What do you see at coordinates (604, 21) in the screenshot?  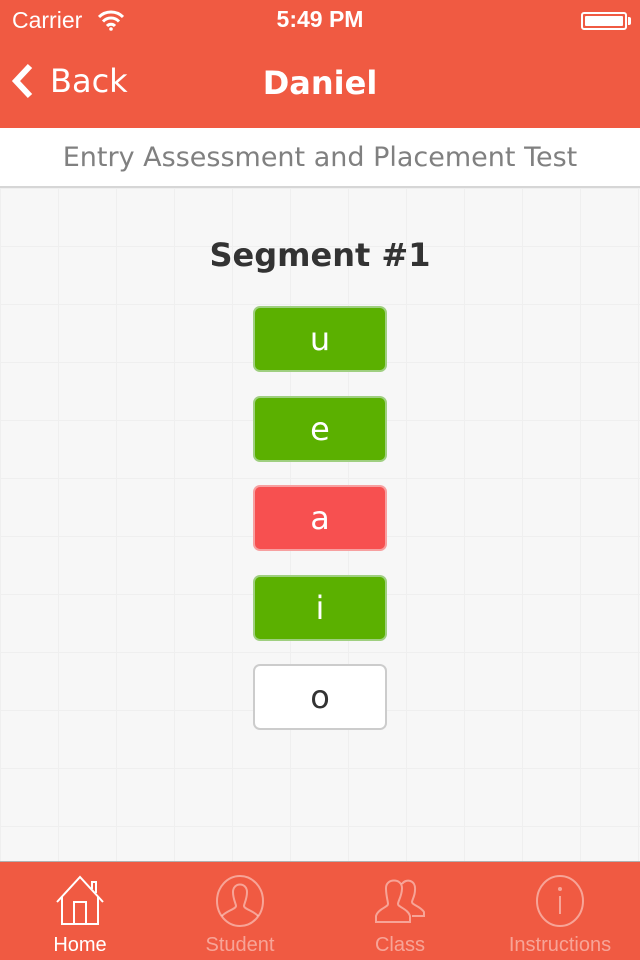 I see `battery-icon` at bounding box center [604, 21].